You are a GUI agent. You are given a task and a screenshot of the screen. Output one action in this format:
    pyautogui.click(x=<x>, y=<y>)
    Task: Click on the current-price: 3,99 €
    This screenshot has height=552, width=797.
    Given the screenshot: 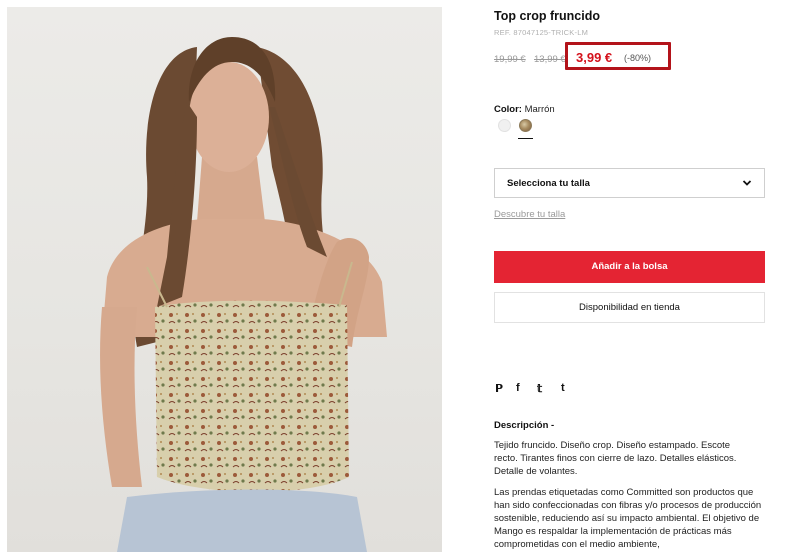 What is the action you would take?
    pyautogui.click(x=594, y=57)
    